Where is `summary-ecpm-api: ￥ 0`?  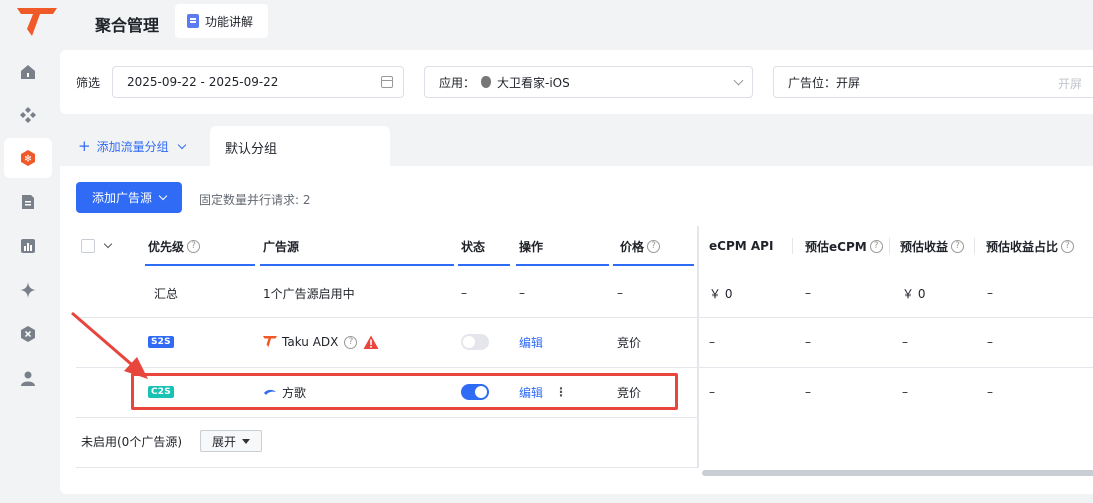 summary-ecpm-api: ￥ 0 is located at coordinates (721, 293).